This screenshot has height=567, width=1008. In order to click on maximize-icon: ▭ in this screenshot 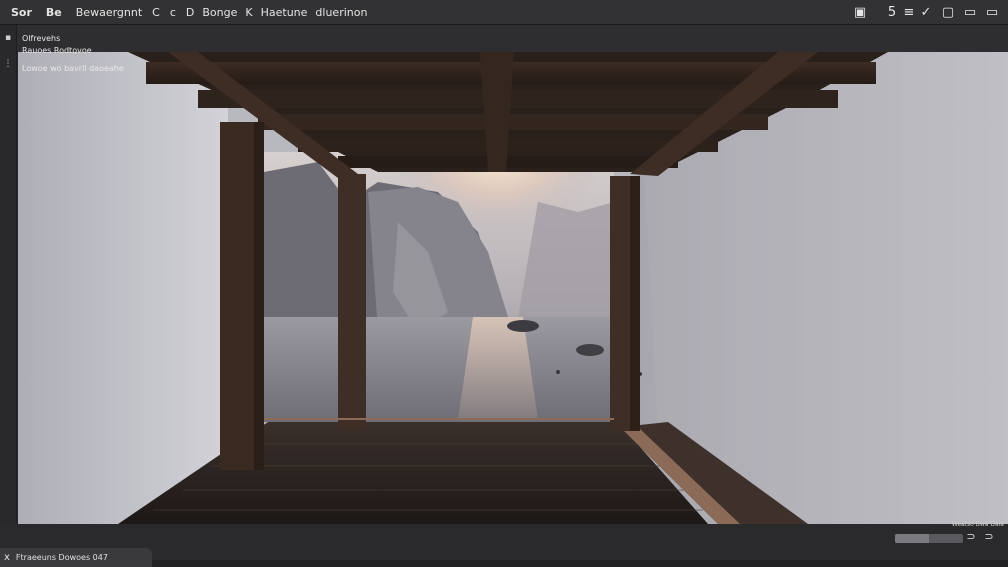, I will do `click(992, 12)`.